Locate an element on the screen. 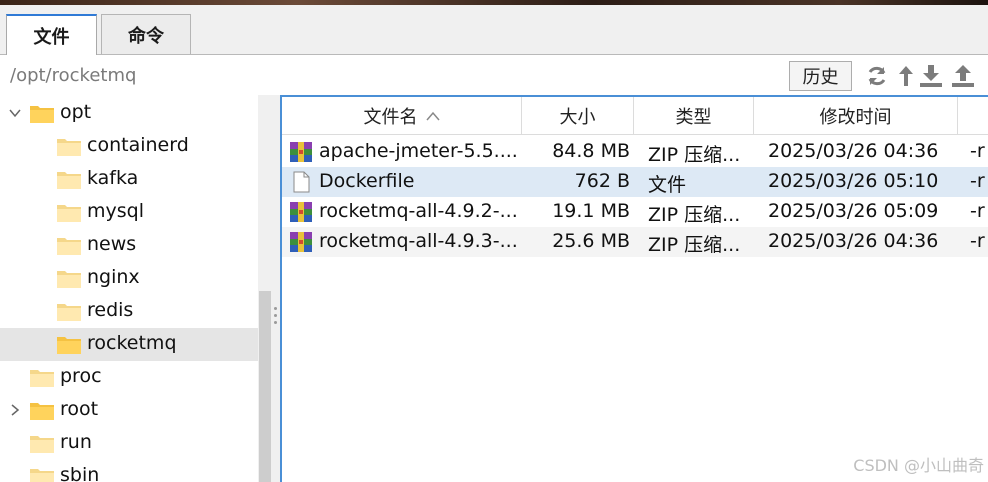 This screenshot has height=482, width=988. column-modified-label: 修改时间 is located at coordinates (855, 117).